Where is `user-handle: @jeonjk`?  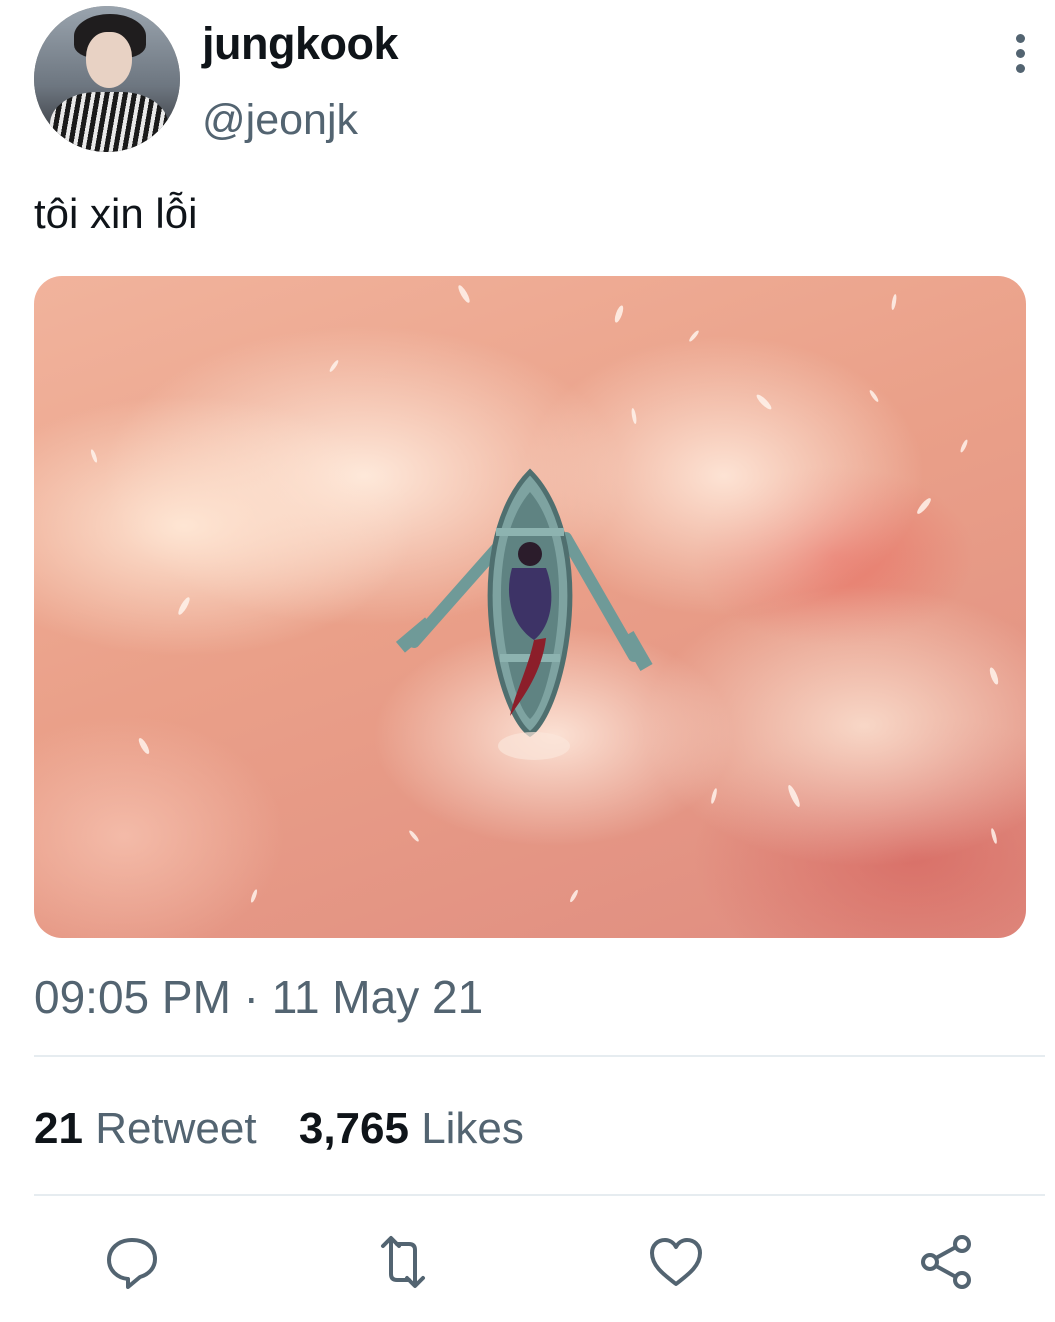 user-handle: @jeonjk is located at coordinates (280, 120).